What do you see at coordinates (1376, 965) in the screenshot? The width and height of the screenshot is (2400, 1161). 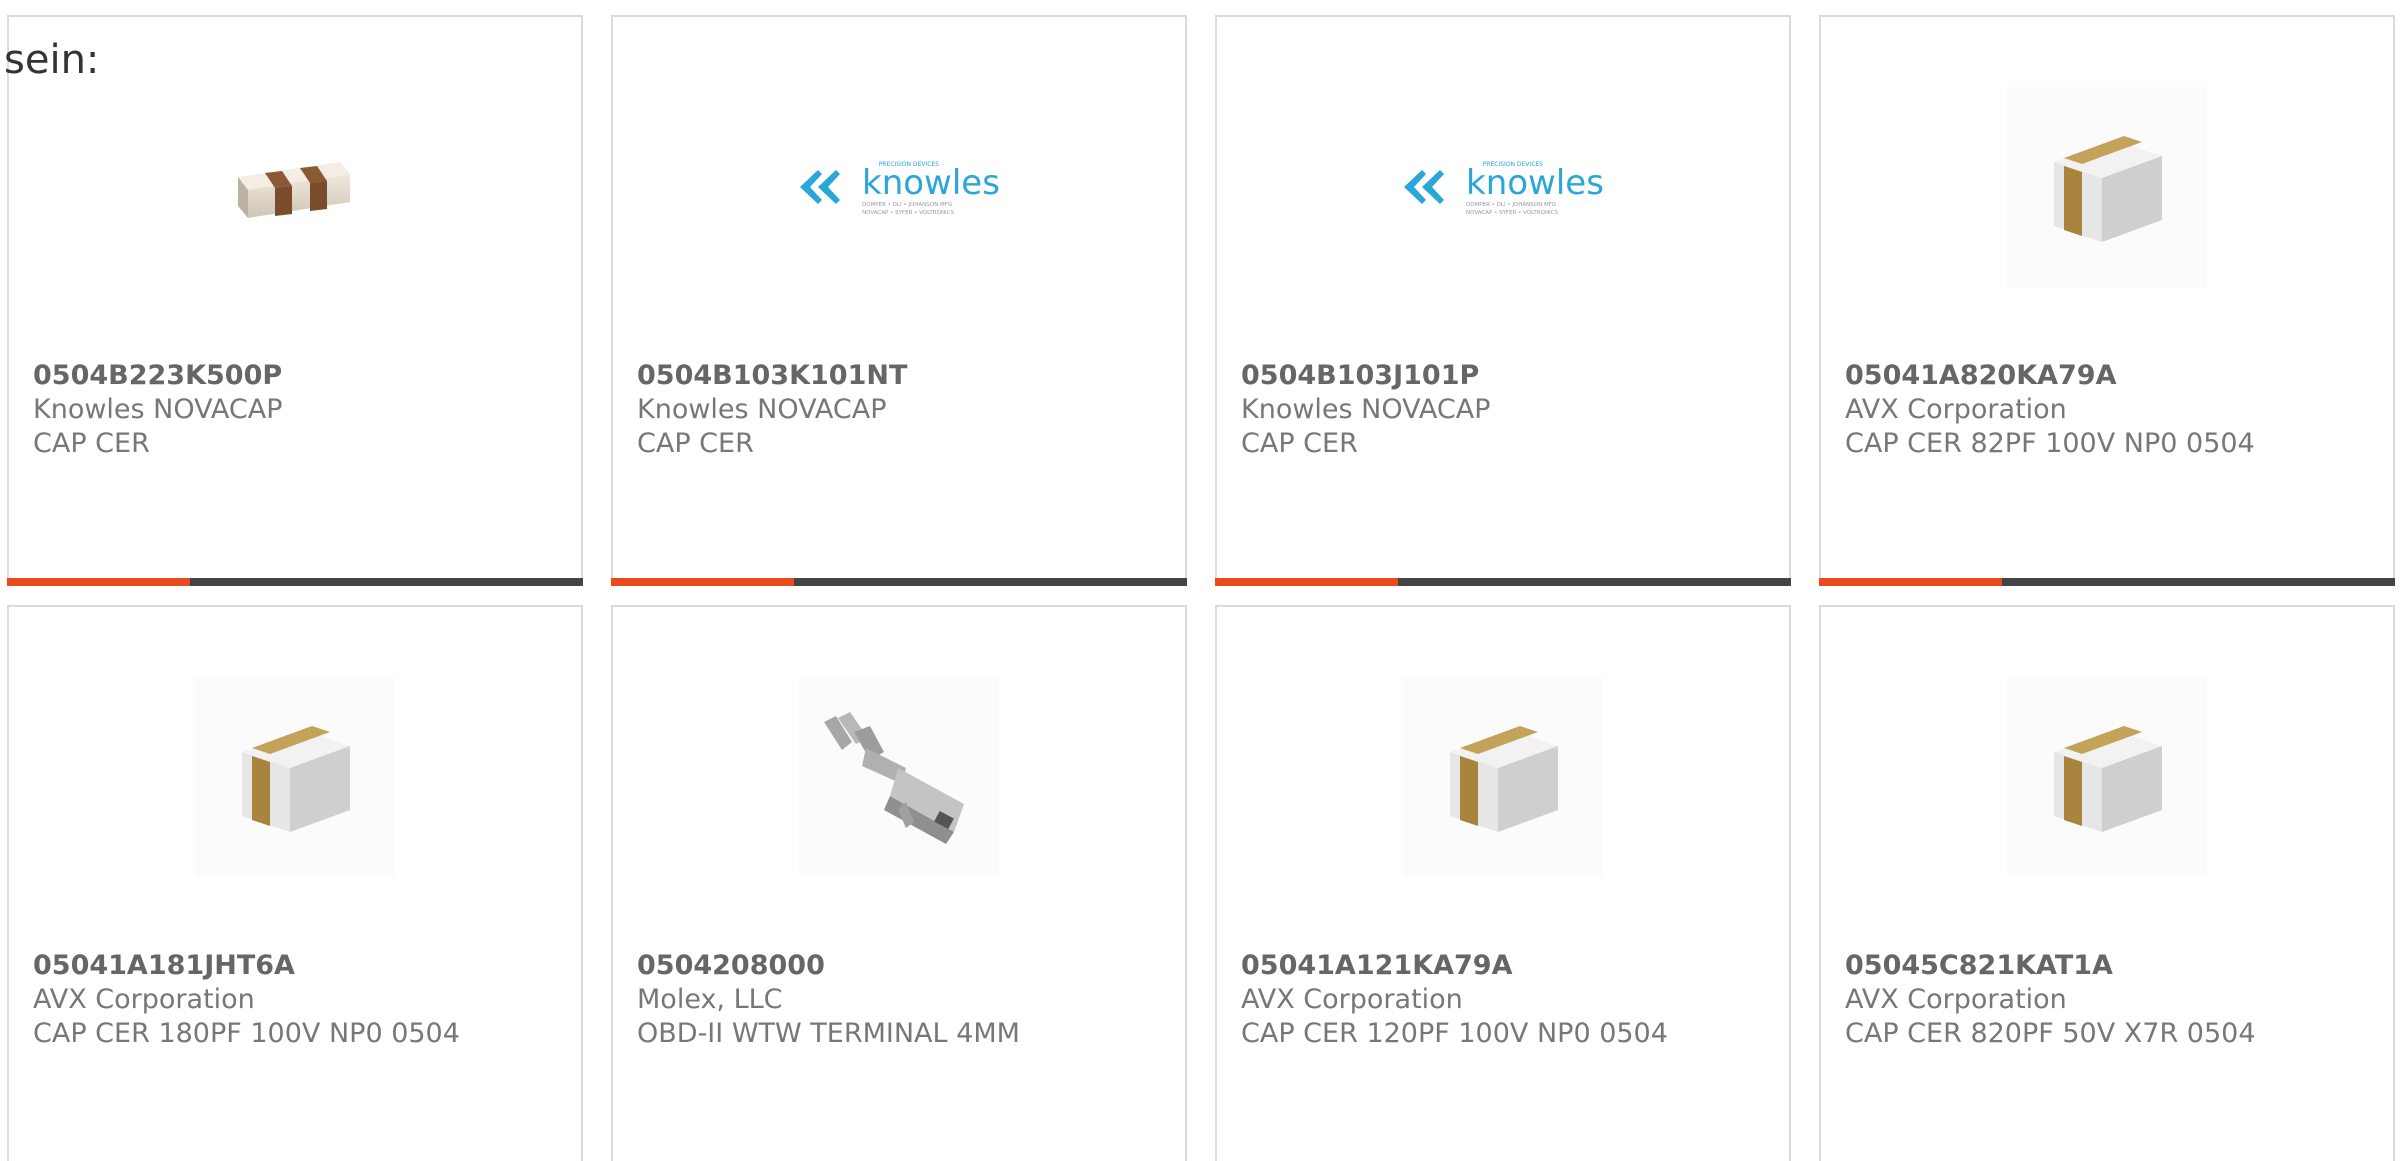 I see `part-number: 05041A121KA79A` at bounding box center [1376, 965].